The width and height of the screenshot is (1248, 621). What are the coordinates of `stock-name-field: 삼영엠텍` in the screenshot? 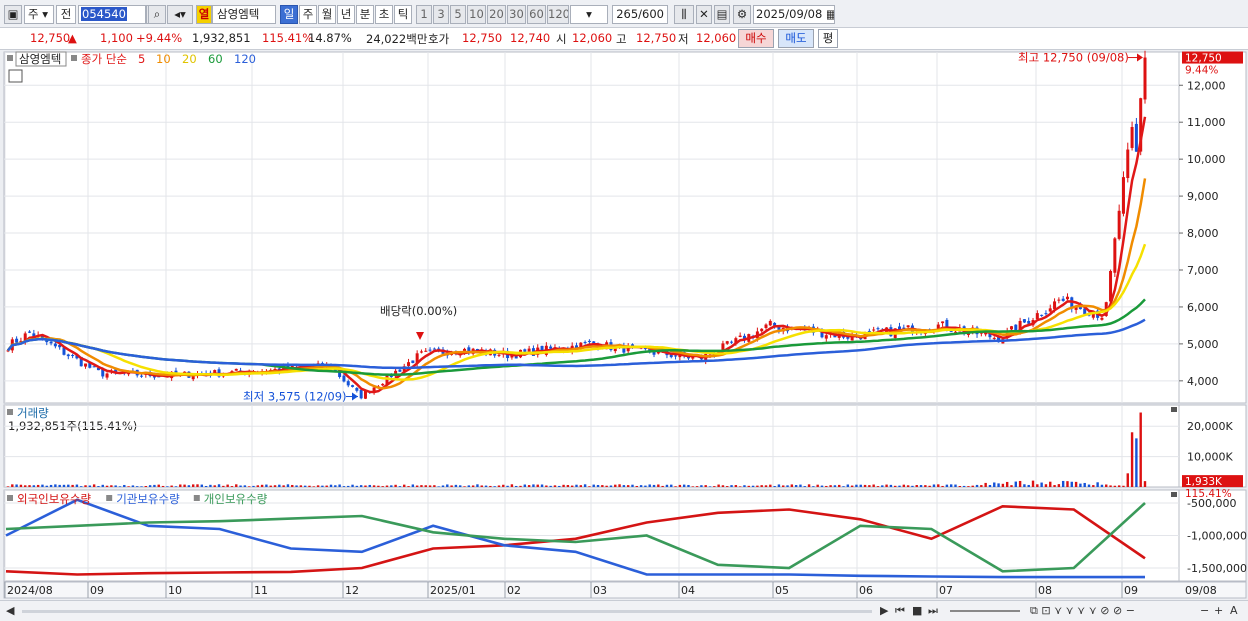 It's located at (244, 14).